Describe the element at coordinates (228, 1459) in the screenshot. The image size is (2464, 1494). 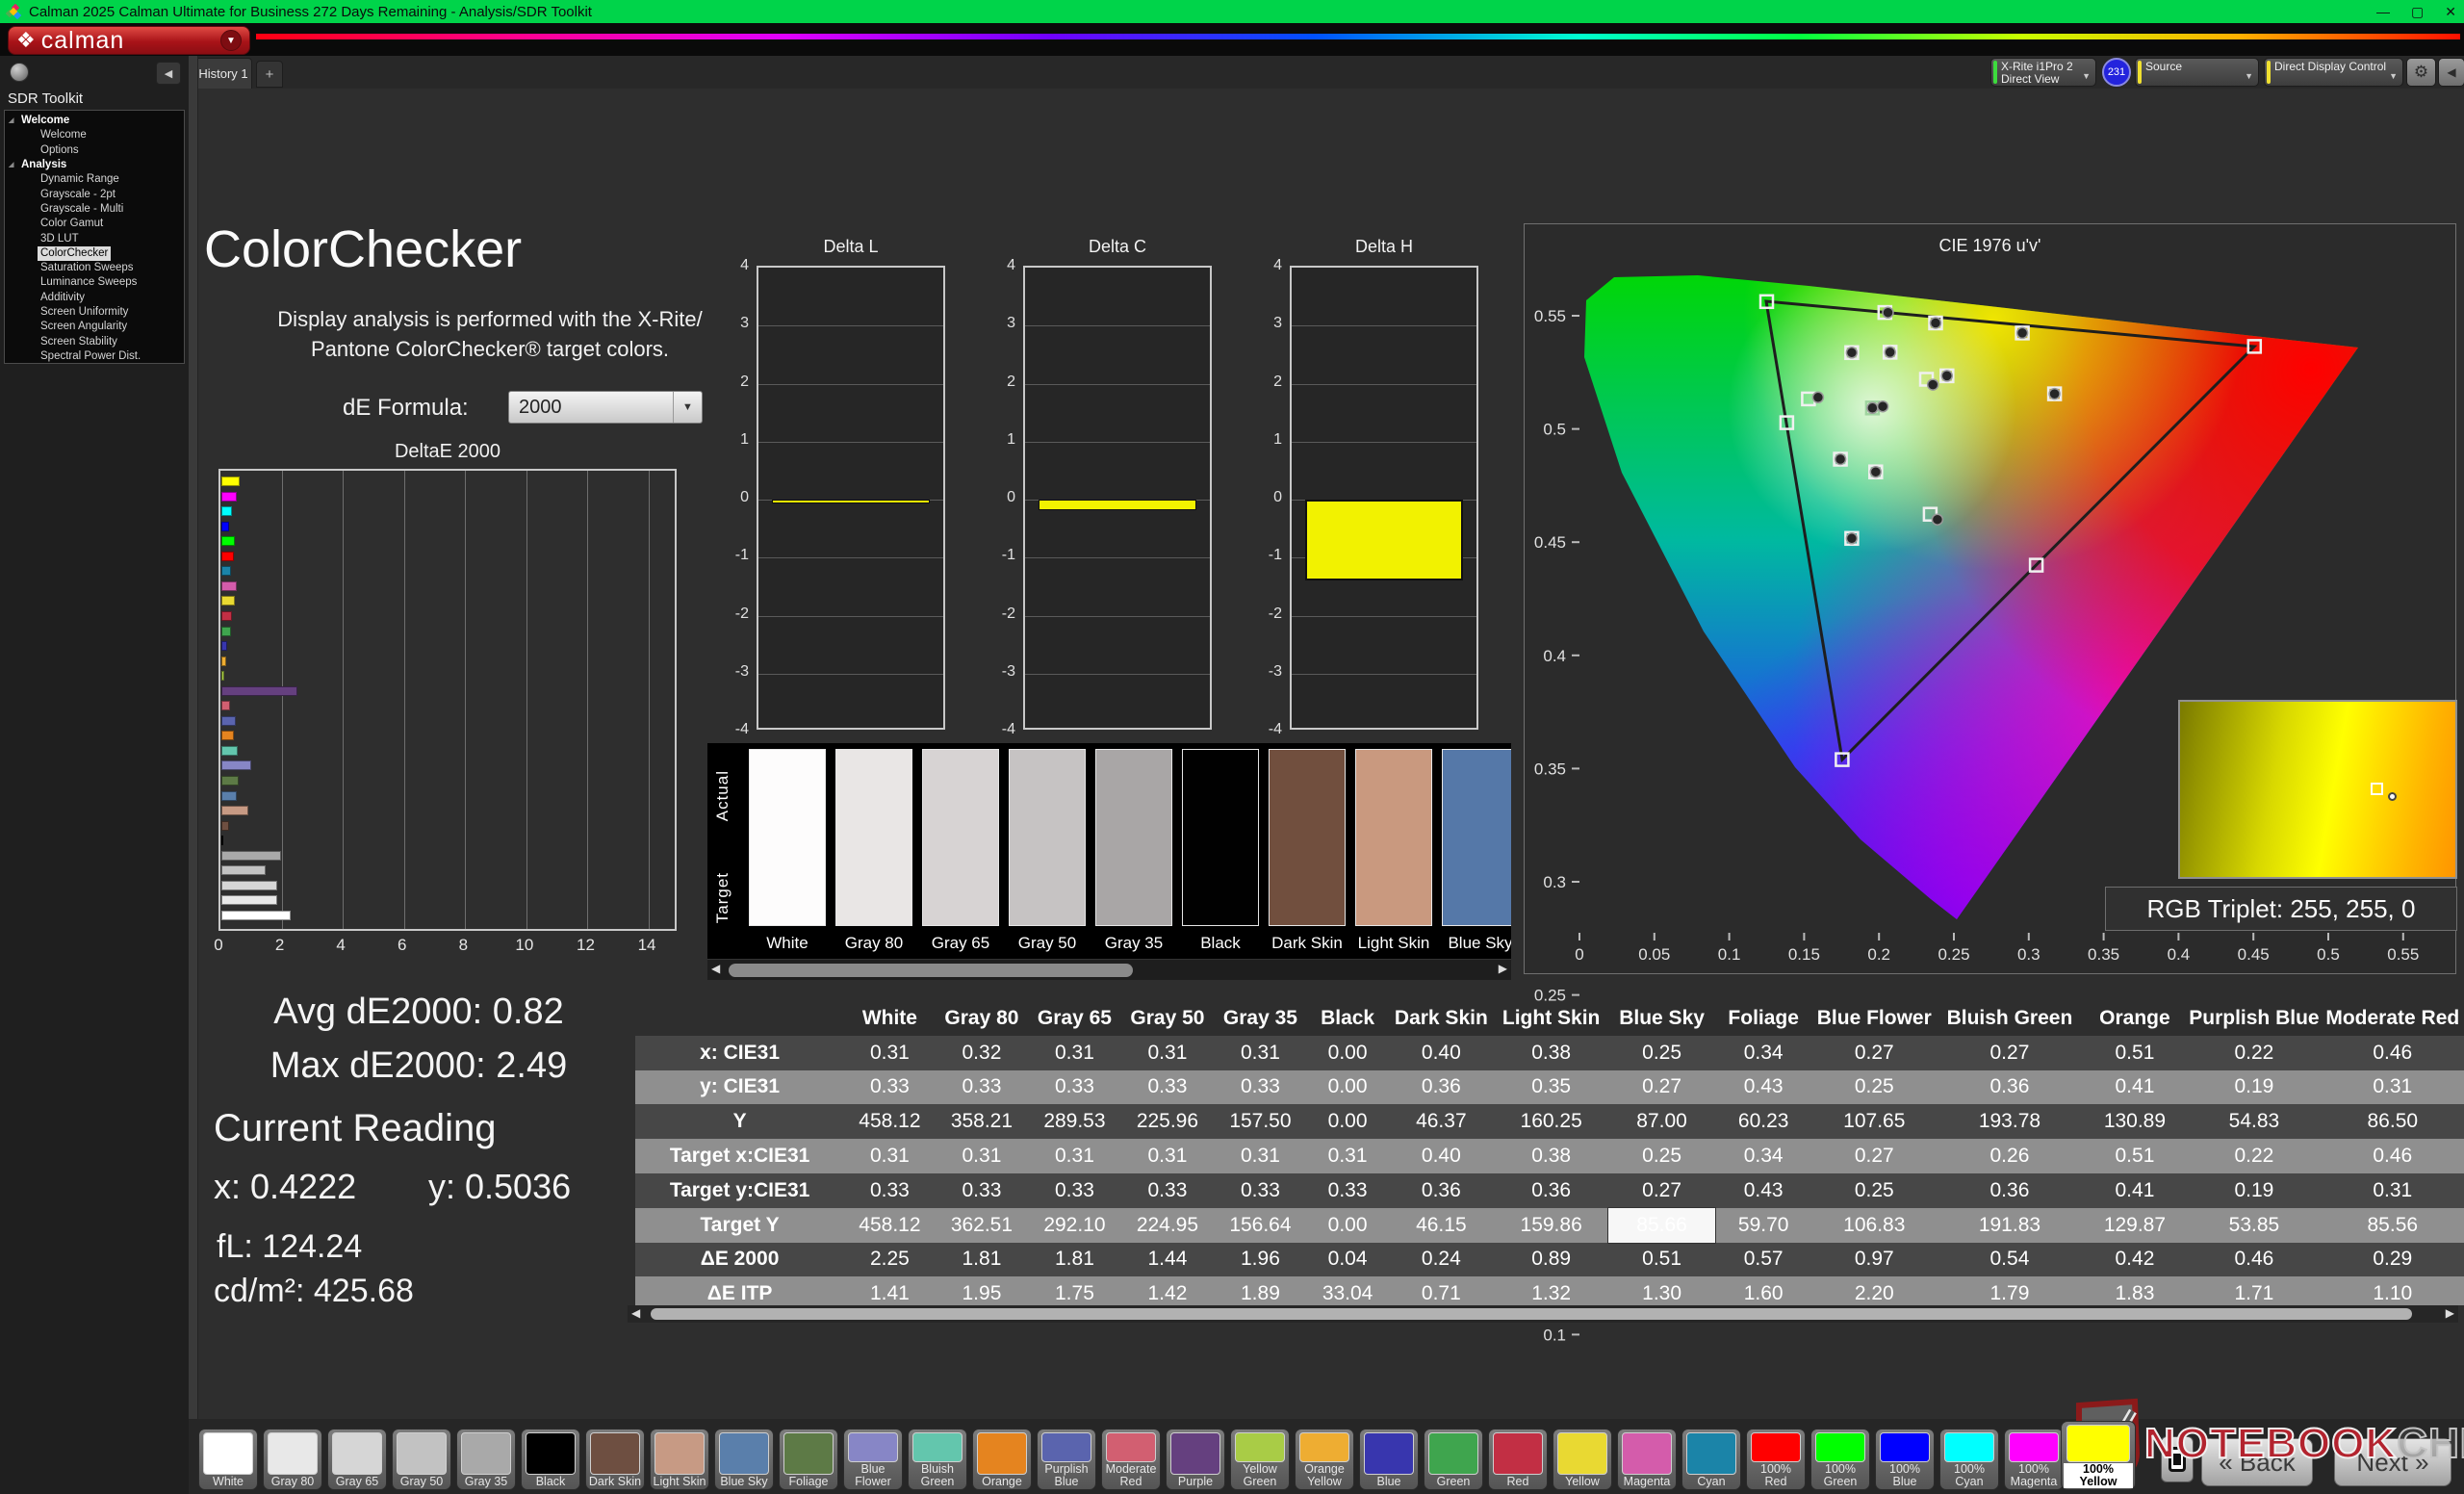
I see `patch-tile-white: White` at that location.